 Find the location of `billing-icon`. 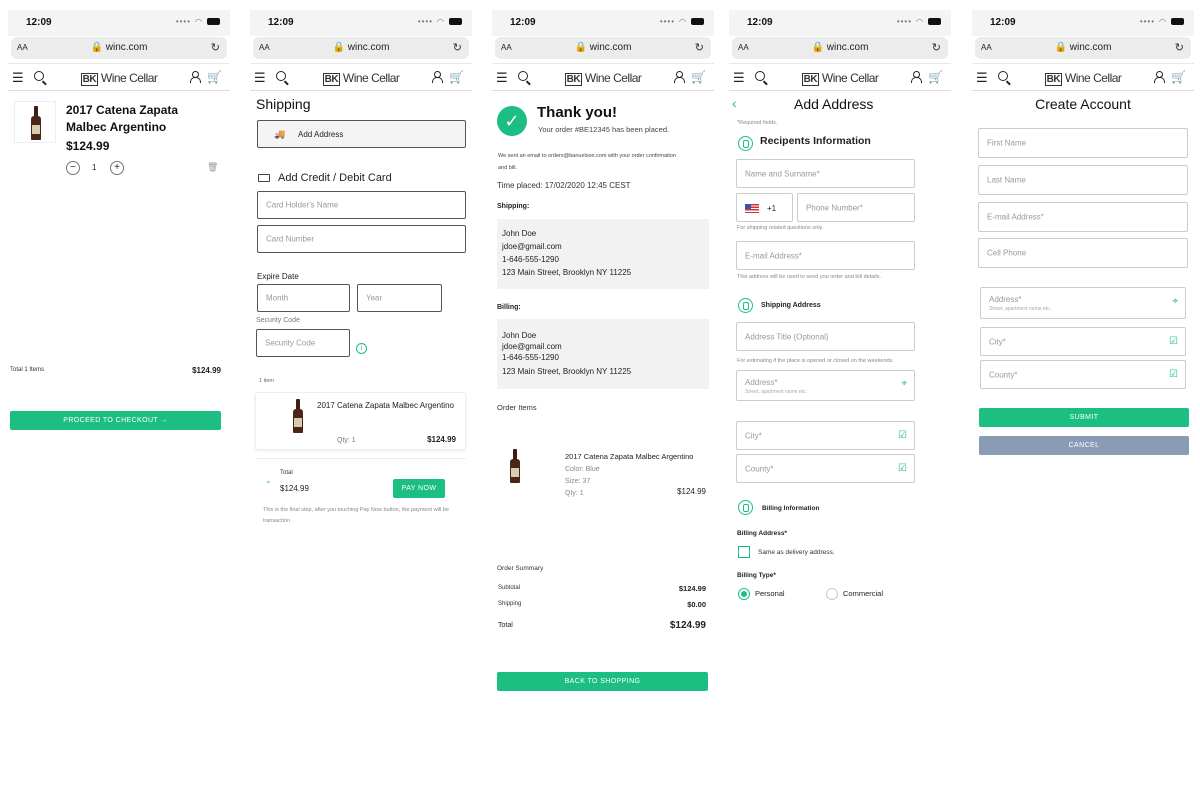

billing-icon is located at coordinates (745, 507).